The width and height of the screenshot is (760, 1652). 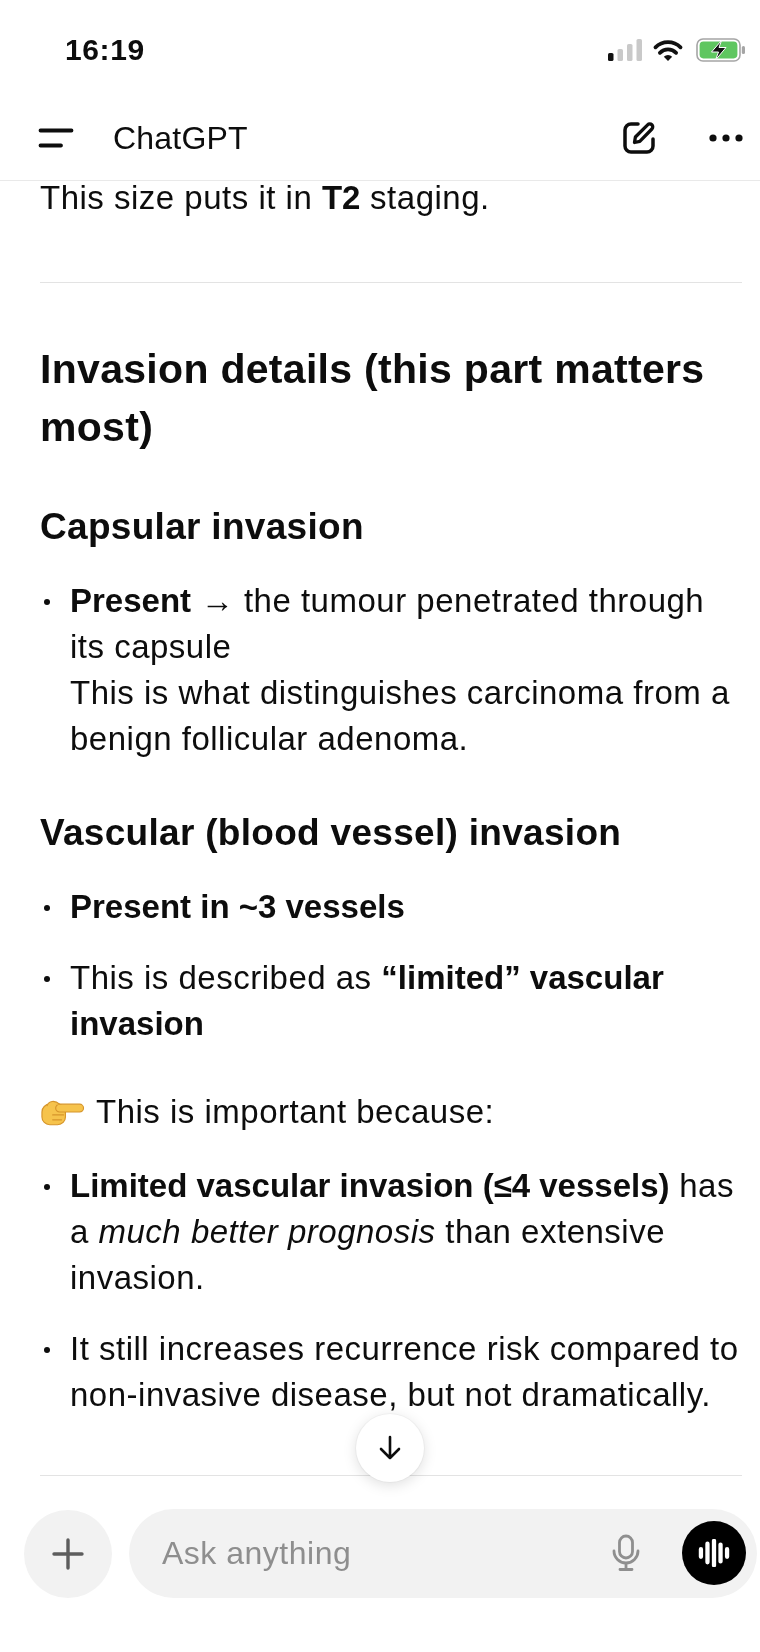 I want to click on edit-icon, so click(x=639, y=138).